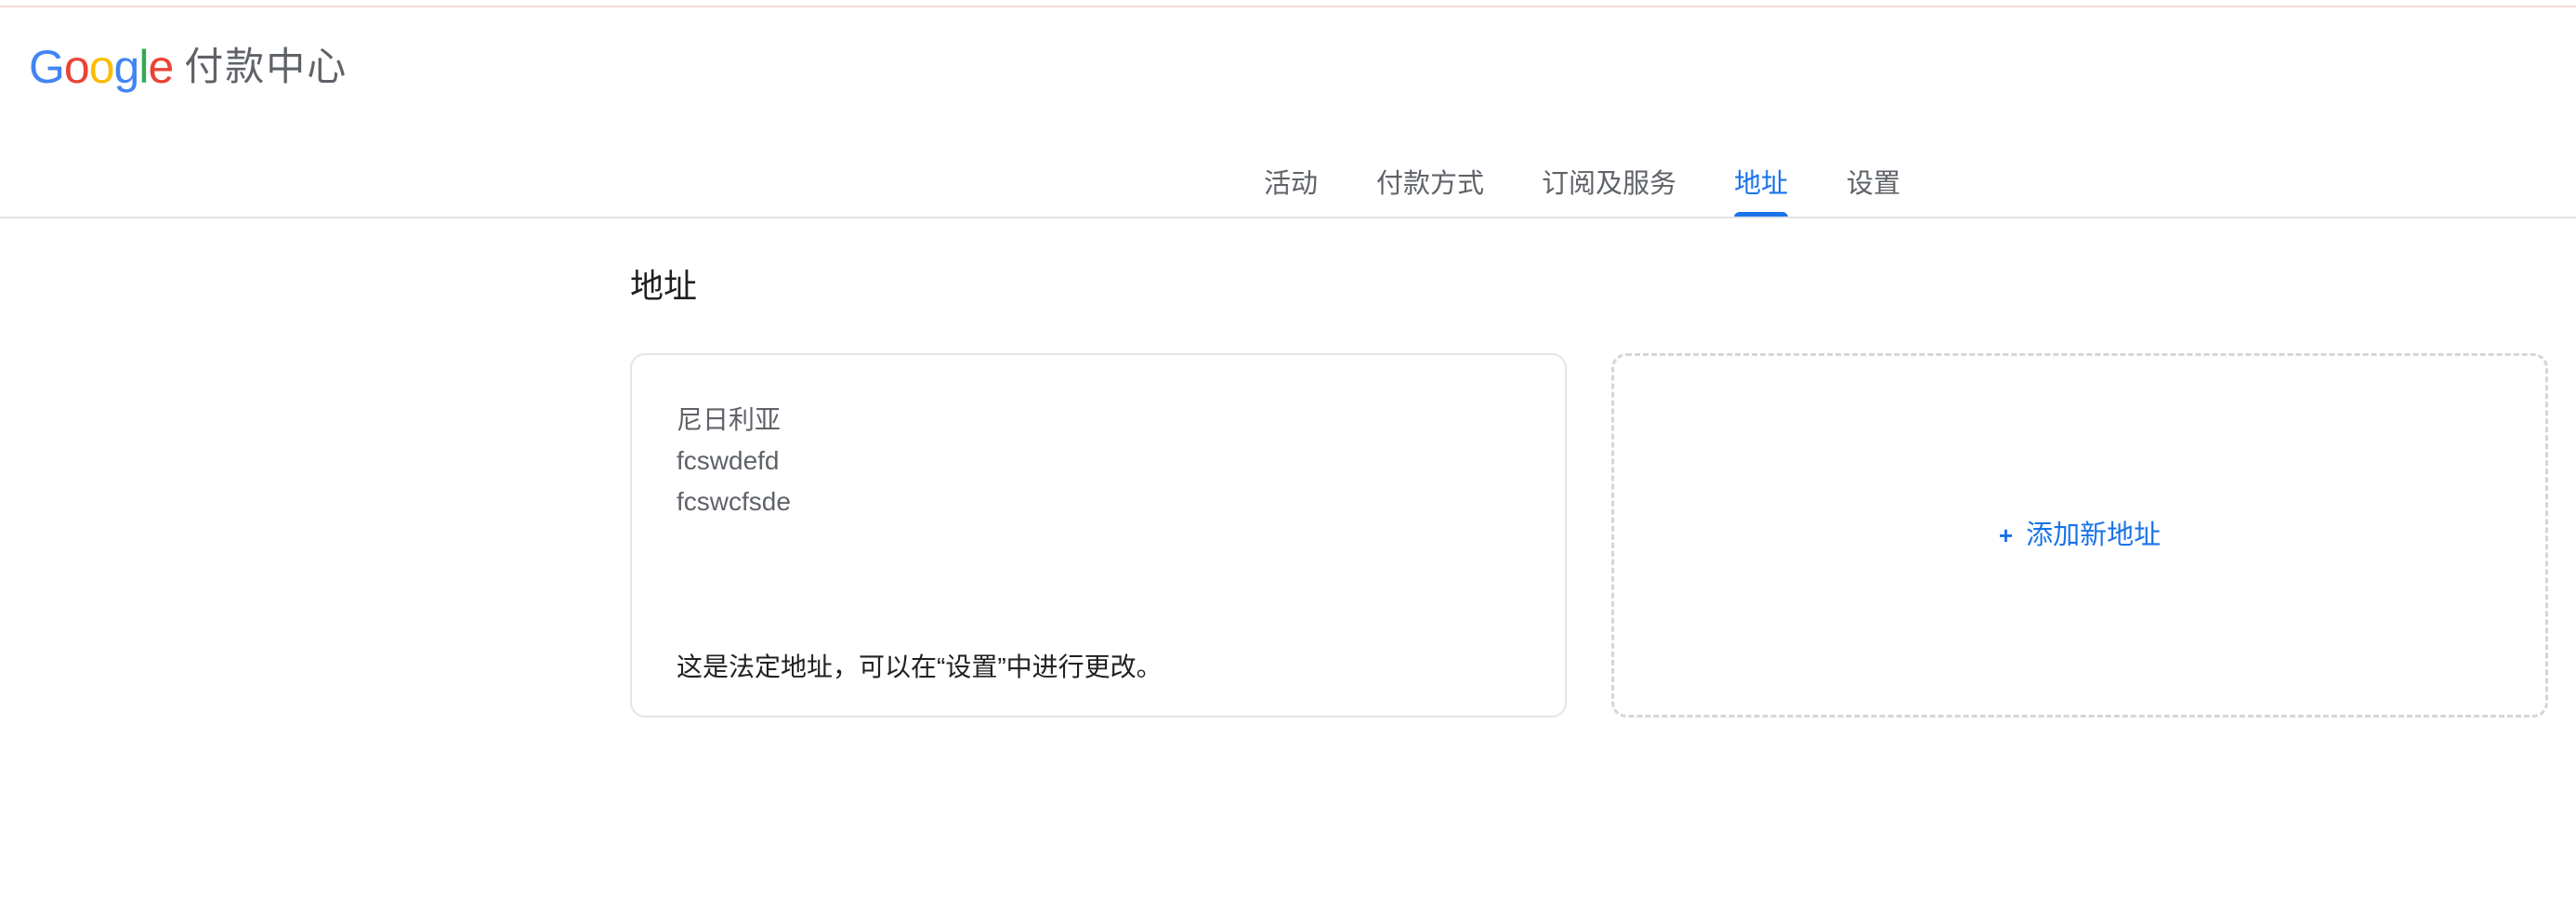  I want to click on app-title: 付款中心, so click(266, 66).